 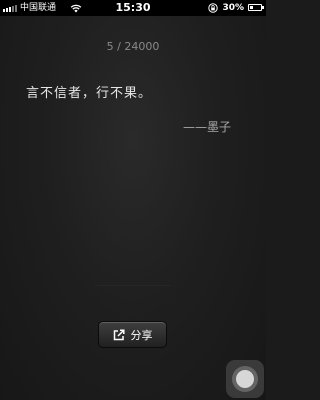 I want to click on share-icon, so click(x=119, y=334).